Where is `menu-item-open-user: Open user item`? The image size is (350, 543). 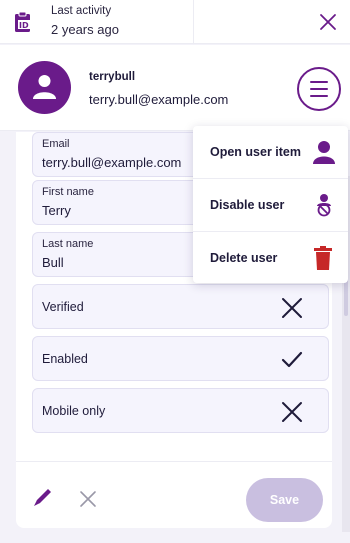
menu-item-open-user: Open user item is located at coordinates (270, 152).